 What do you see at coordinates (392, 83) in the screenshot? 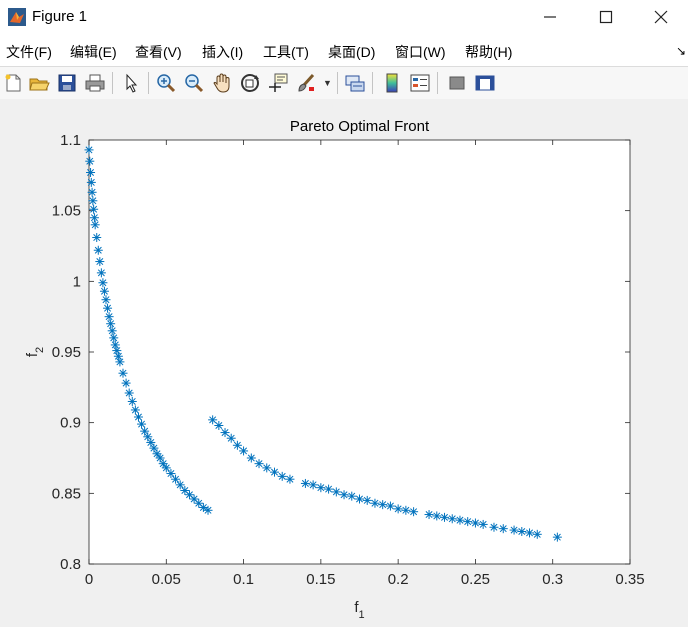
I see `colorbar-icon` at bounding box center [392, 83].